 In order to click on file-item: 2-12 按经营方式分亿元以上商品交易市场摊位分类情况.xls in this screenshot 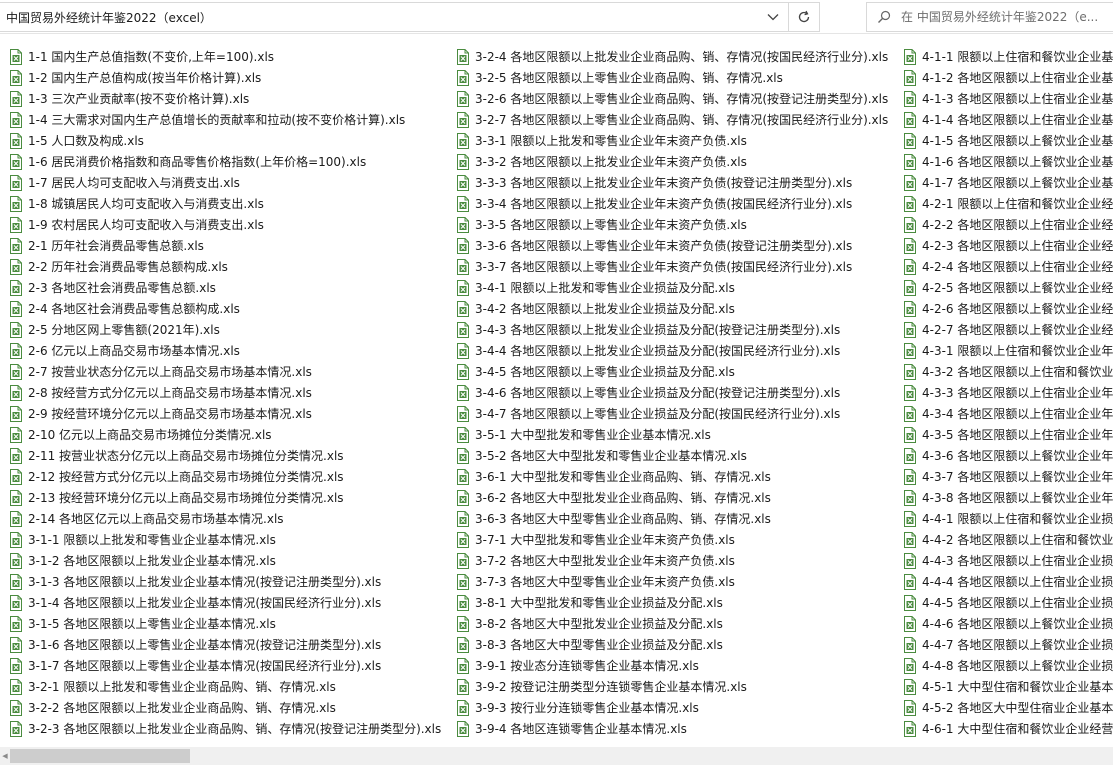, I will do `click(230, 476)`.